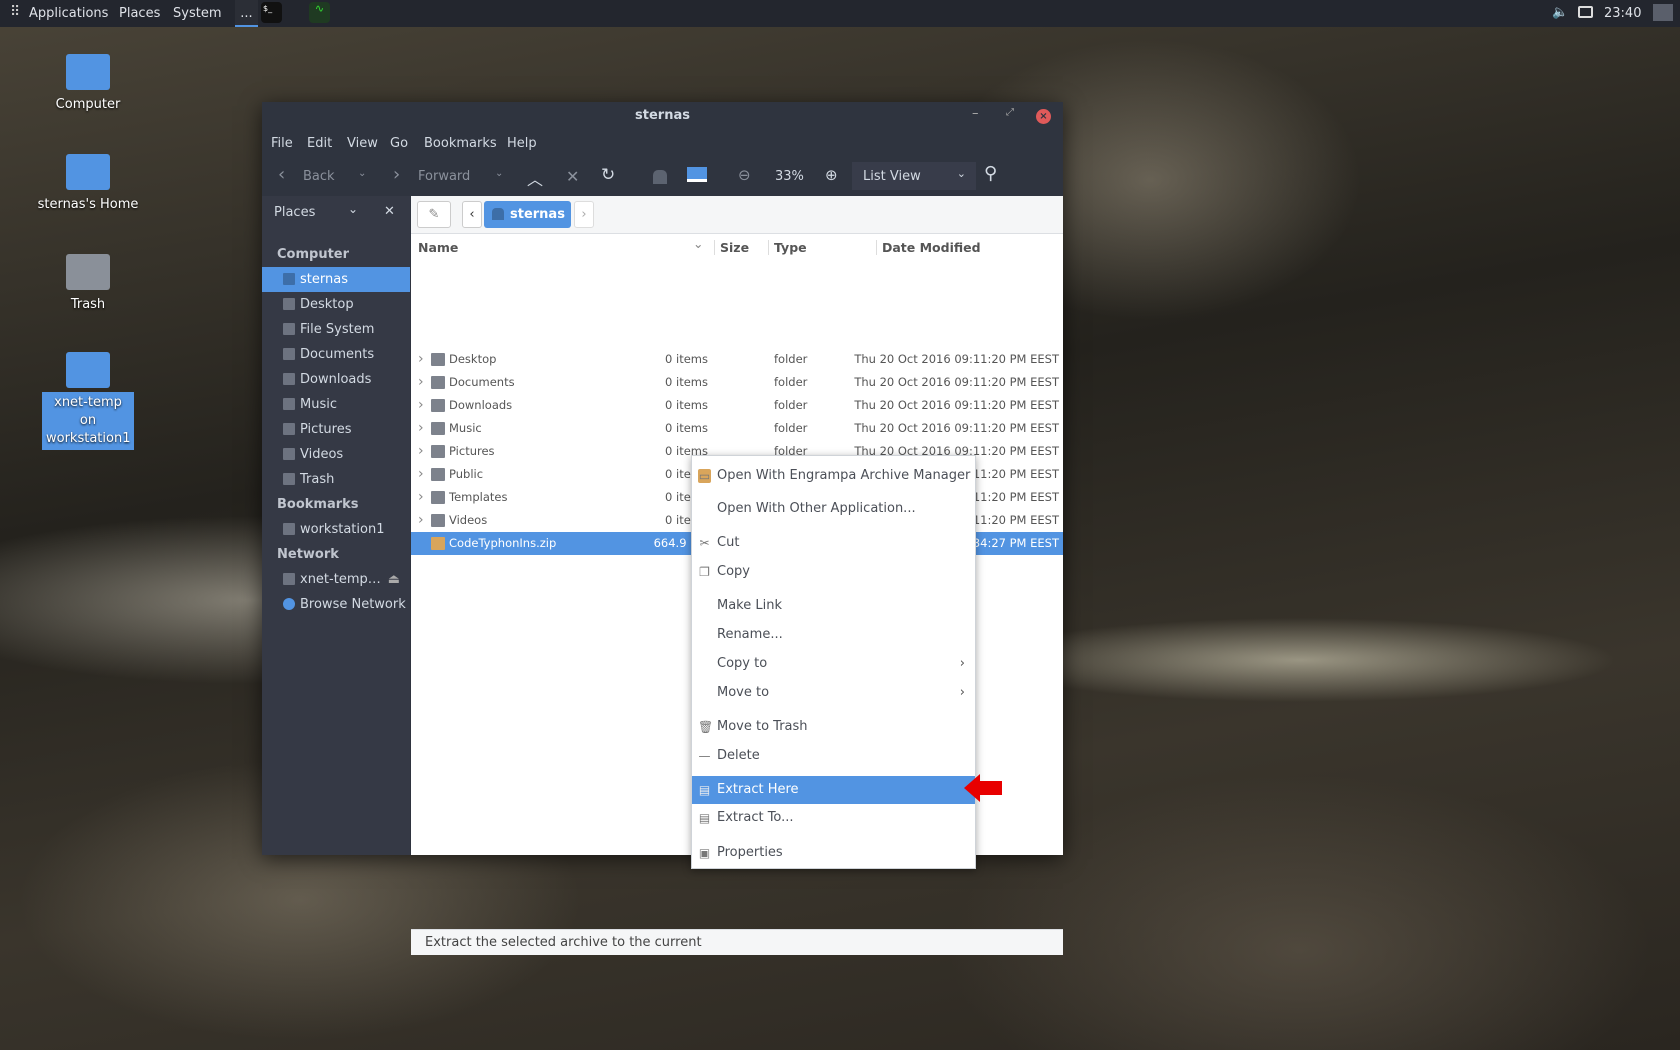 The width and height of the screenshot is (1680, 1050). What do you see at coordinates (608, 175) in the screenshot?
I see `reload-icon: ↻` at bounding box center [608, 175].